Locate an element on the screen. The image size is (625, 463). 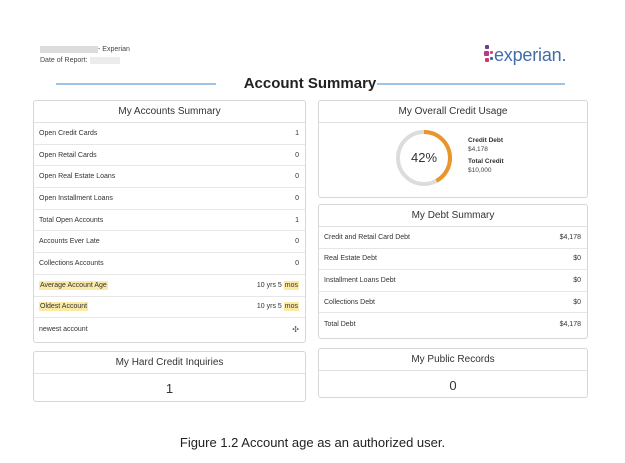
title-divider-left is located at coordinates (136, 84).